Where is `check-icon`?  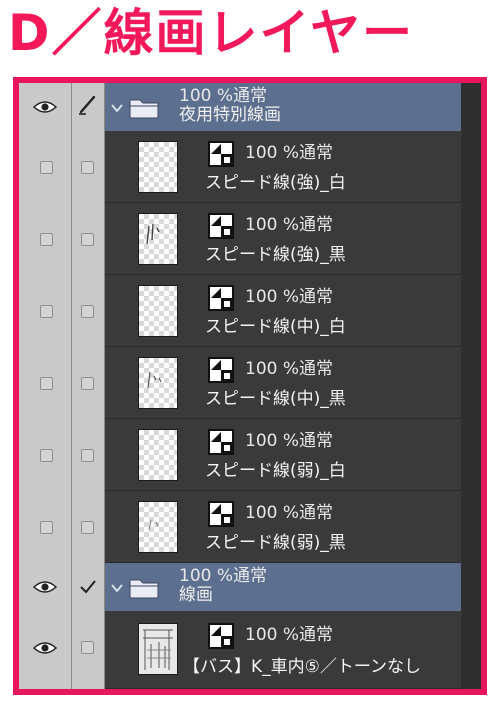
check-icon is located at coordinates (88, 587).